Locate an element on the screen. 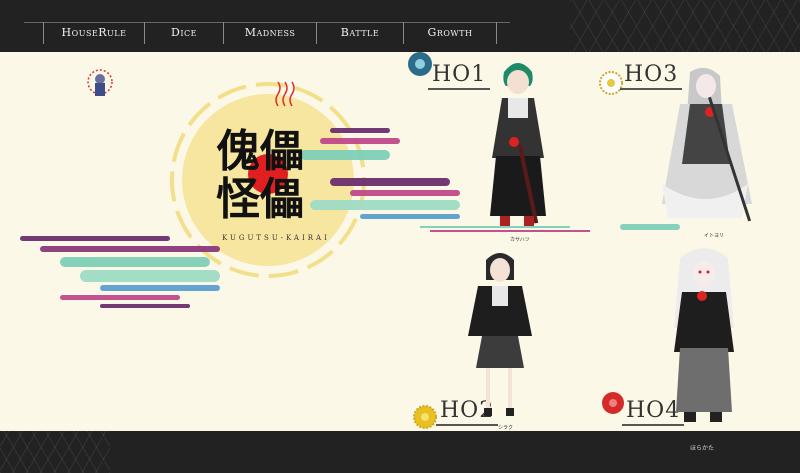  logo-title-line1: 傀儡 is located at coordinates (260, 151).